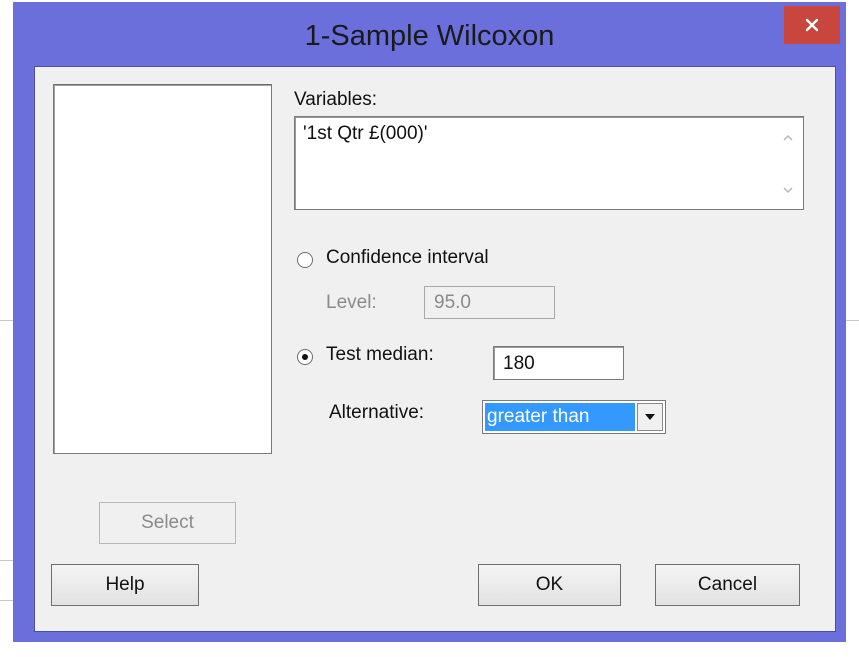 This screenshot has height=657, width=859. I want to click on chevron-down-icon, so click(650, 417).